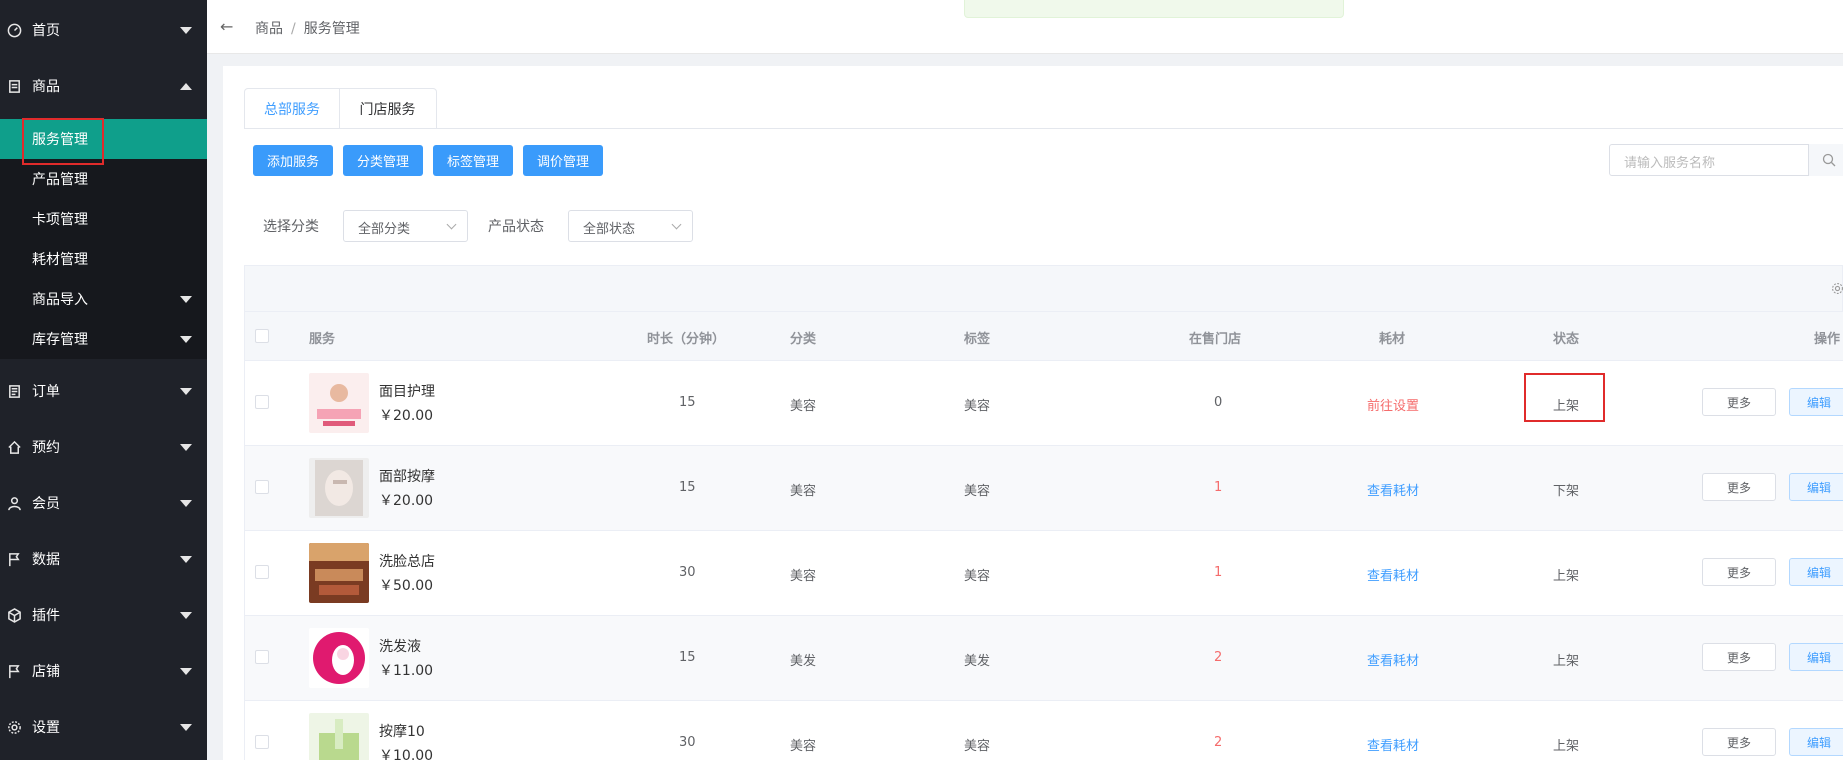 Image resolution: width=1843 pixels, height=760 pixels. Describe the element at coordinates (226, 26) in the screenshot. I see `back-arrow-icon: ←` at that location.